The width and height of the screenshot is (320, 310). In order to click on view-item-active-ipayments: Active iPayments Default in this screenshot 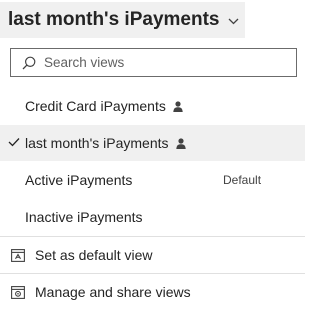, I will do `click(152, 180)`.